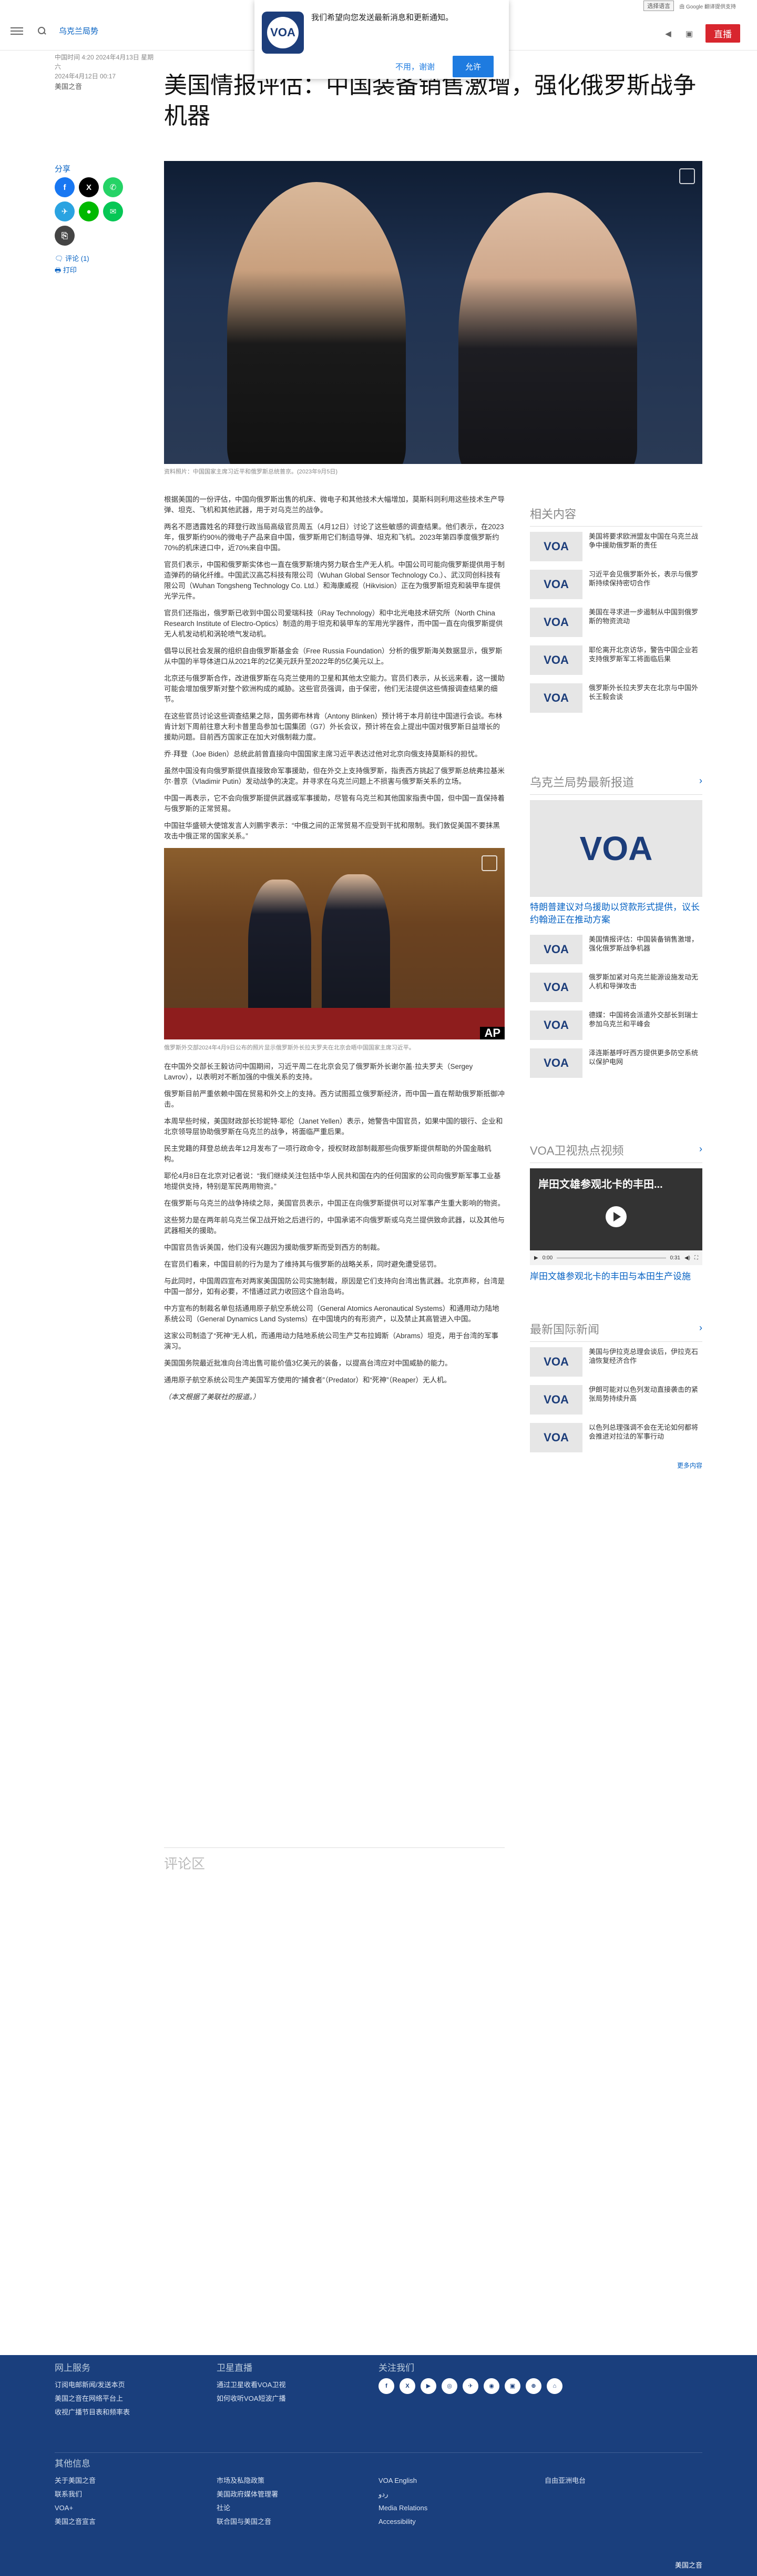 This screenshot has width=757, height=2576. What do you see at coordinates (247, 2494) in the screenshot?
I see `footer-link: 美国政府媒体管理署` at bounding box center [247, 2494].